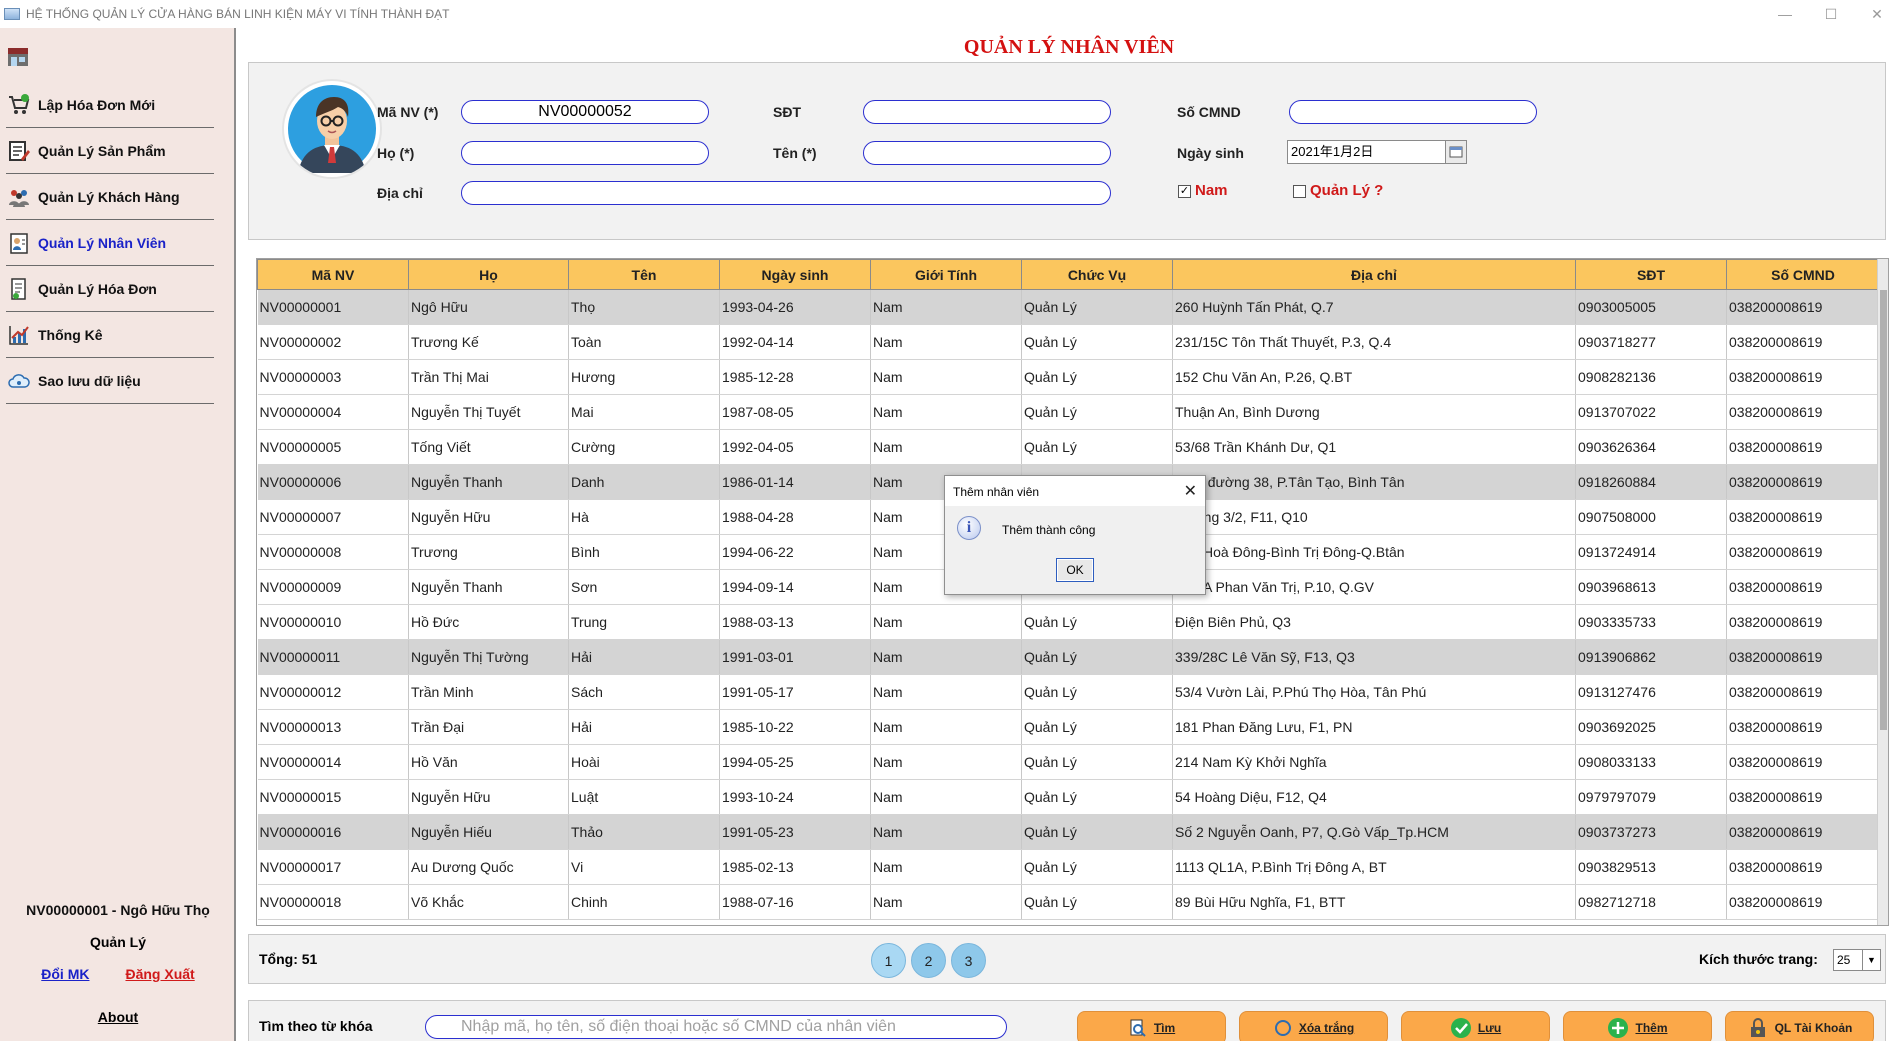  Describe the element at coordinates (333, 692) in the screenshot. I see `table-cell: NV00000012` at that location.